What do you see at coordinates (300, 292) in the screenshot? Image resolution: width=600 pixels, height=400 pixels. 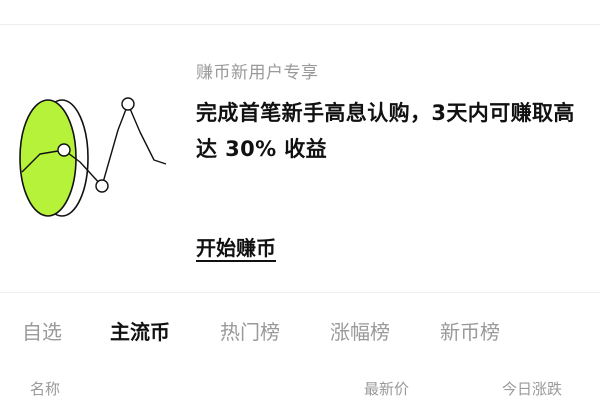 I see `section-divider` at bounding box center [300, 292].